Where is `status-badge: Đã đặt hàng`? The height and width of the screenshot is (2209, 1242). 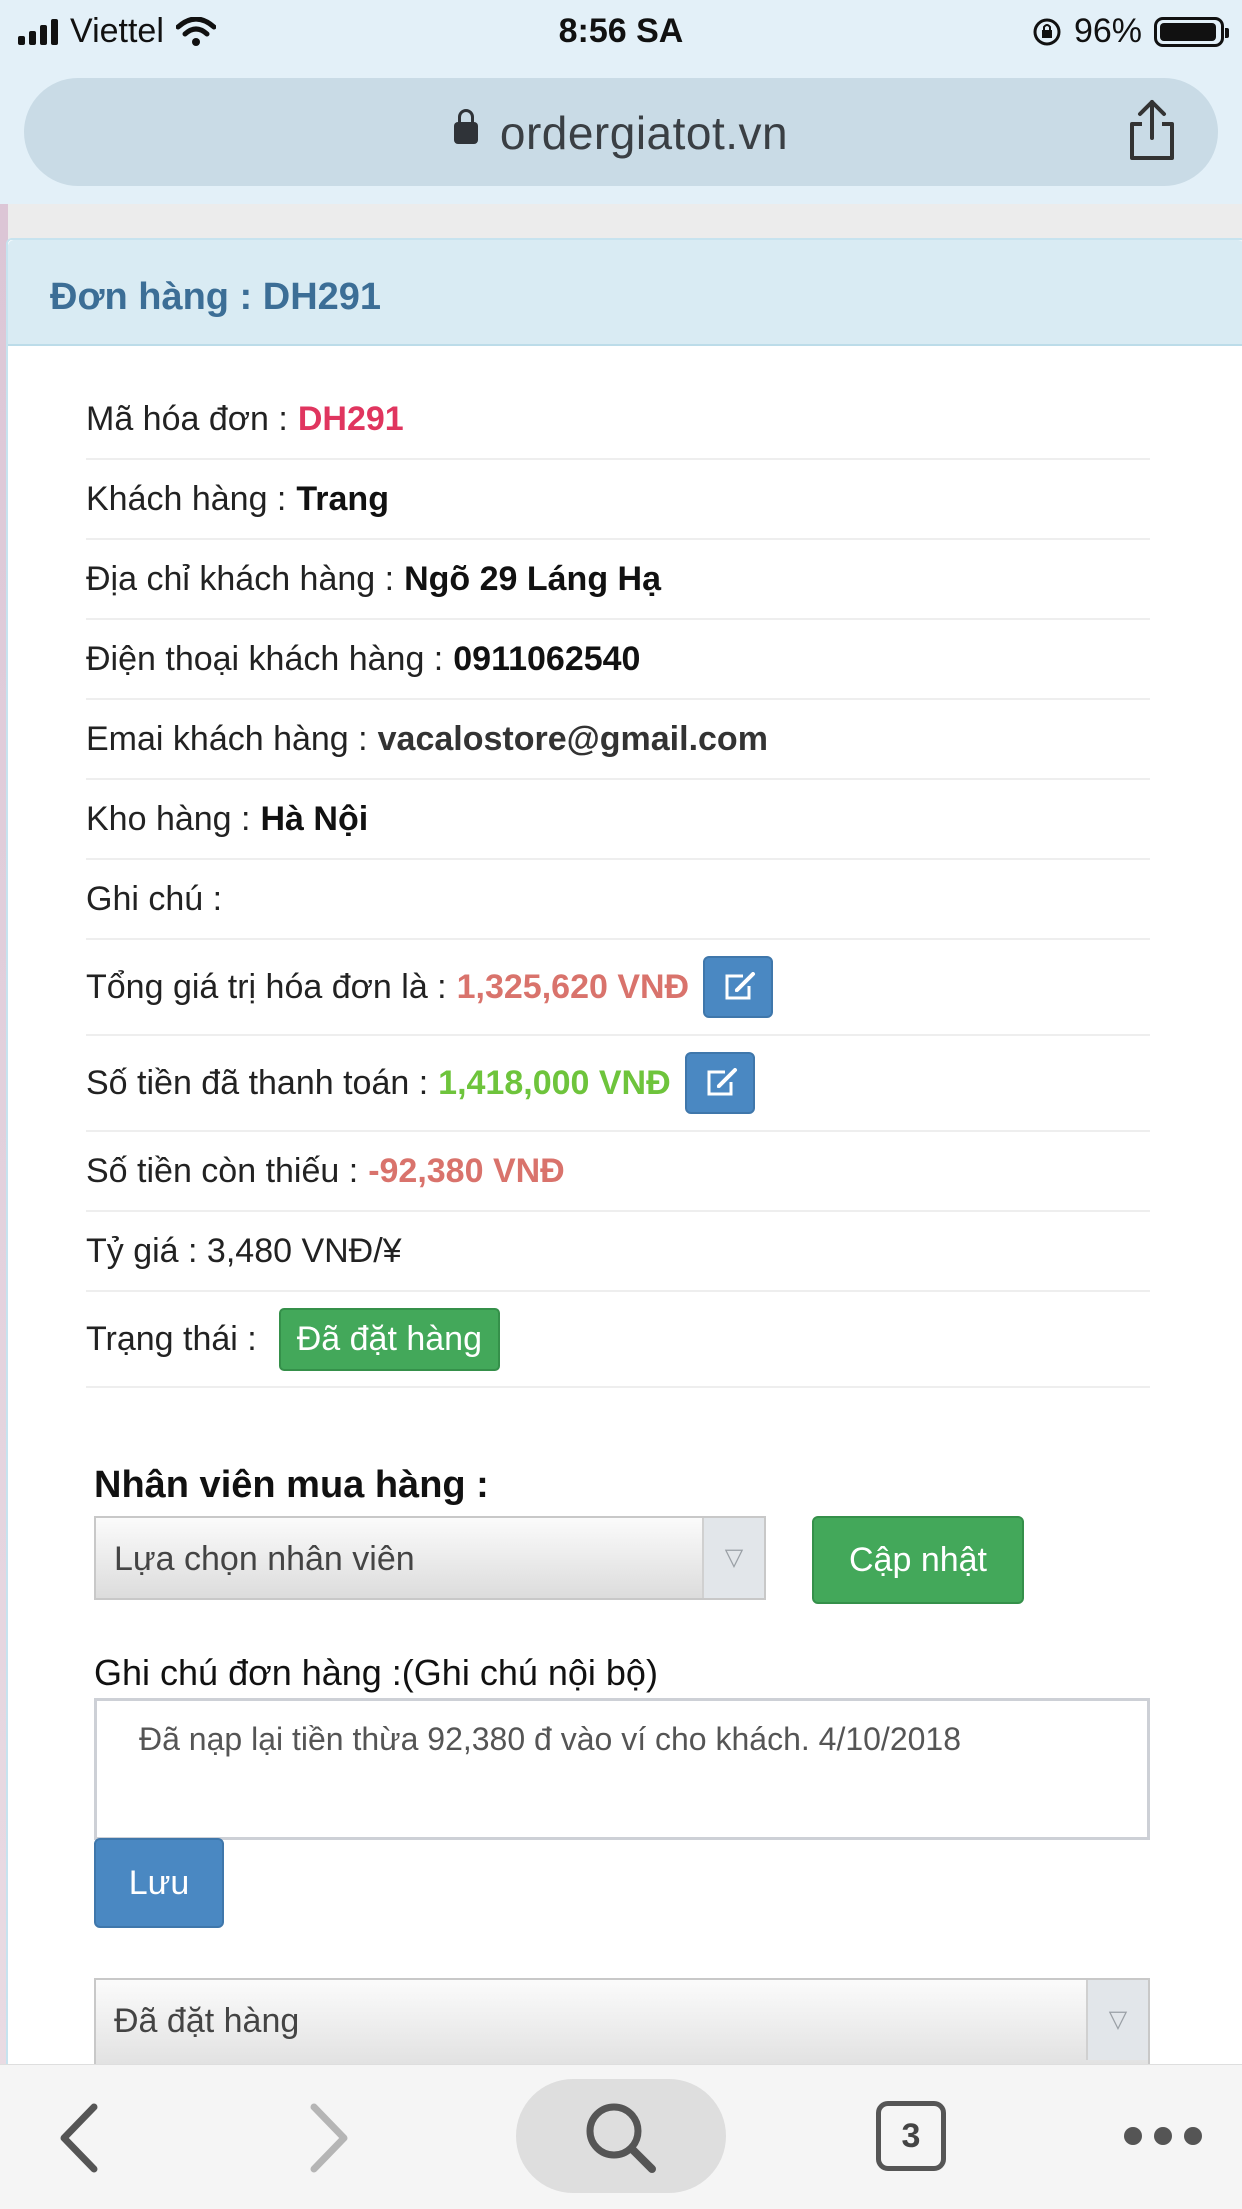 status-badge: Đã đặt hàng is located at coordinates (389, 1339).